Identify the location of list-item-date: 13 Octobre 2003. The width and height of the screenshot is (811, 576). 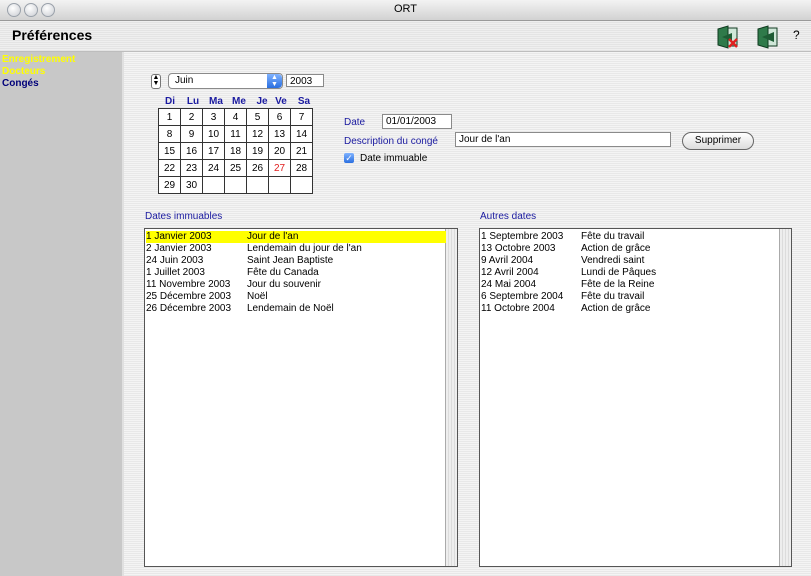
(518, 248).